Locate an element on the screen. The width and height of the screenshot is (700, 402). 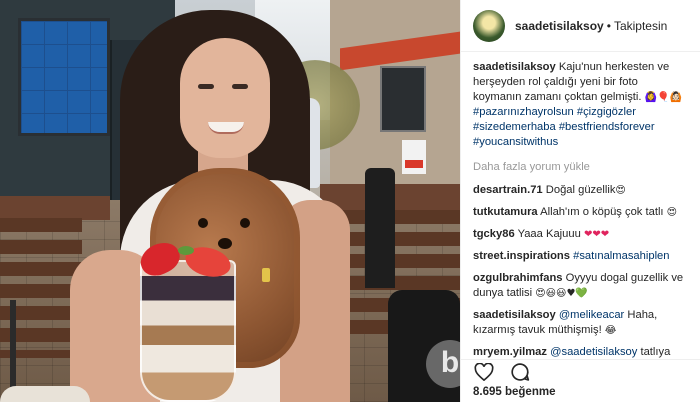
avatar is located at coordinates (489, 25).